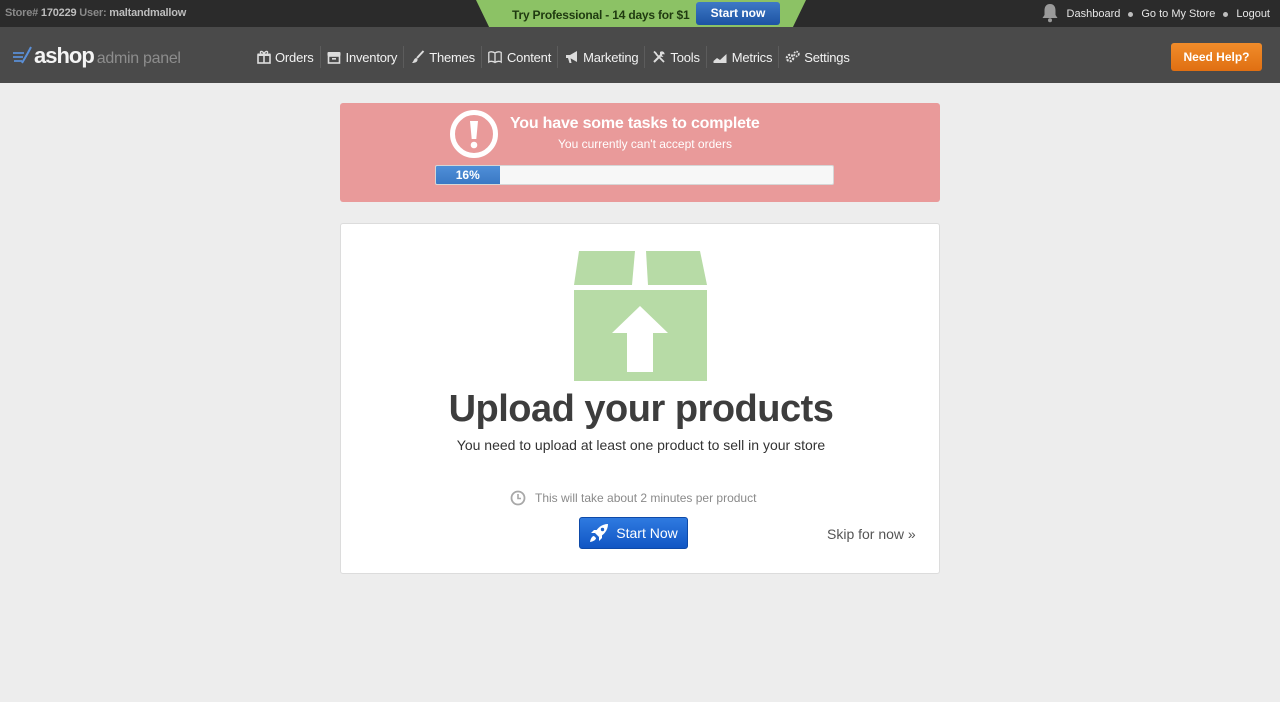 The height and width of the screenshot is (702, 1280). Describe the element at coordinates (334, 57) in the screenshot. I see `box-icon` at that location.